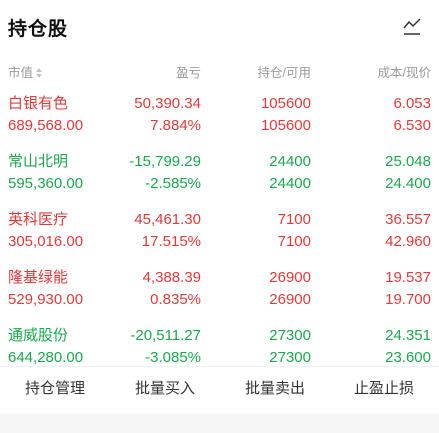  What do you see at coordinates (408, 277) in the screenshot?
I see `cost-price: 19.537` at bounding box center [408, 277].